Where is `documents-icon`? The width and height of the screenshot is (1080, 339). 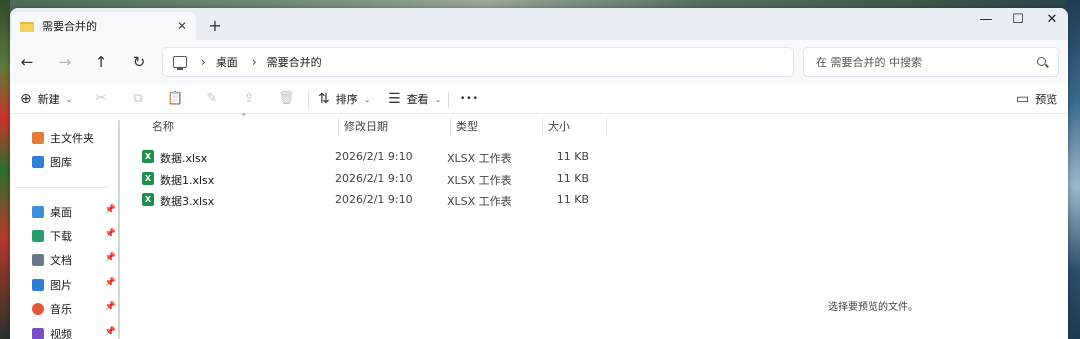
documents-icon is located at coordinates (38, 260).